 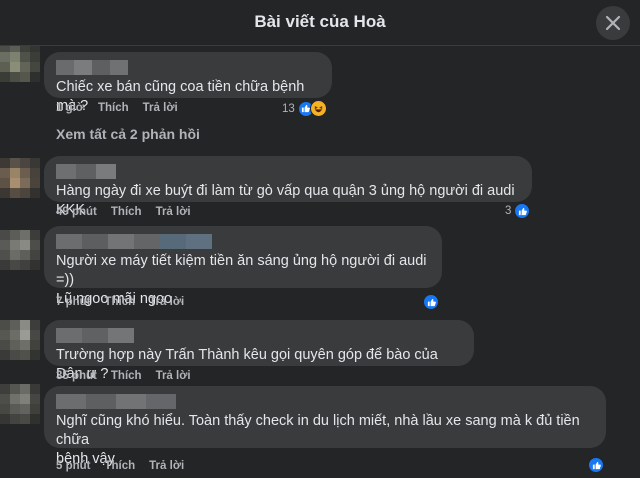 I want to click on dialog-header: Bài viết của Hoà, so click(x=320, y=23).